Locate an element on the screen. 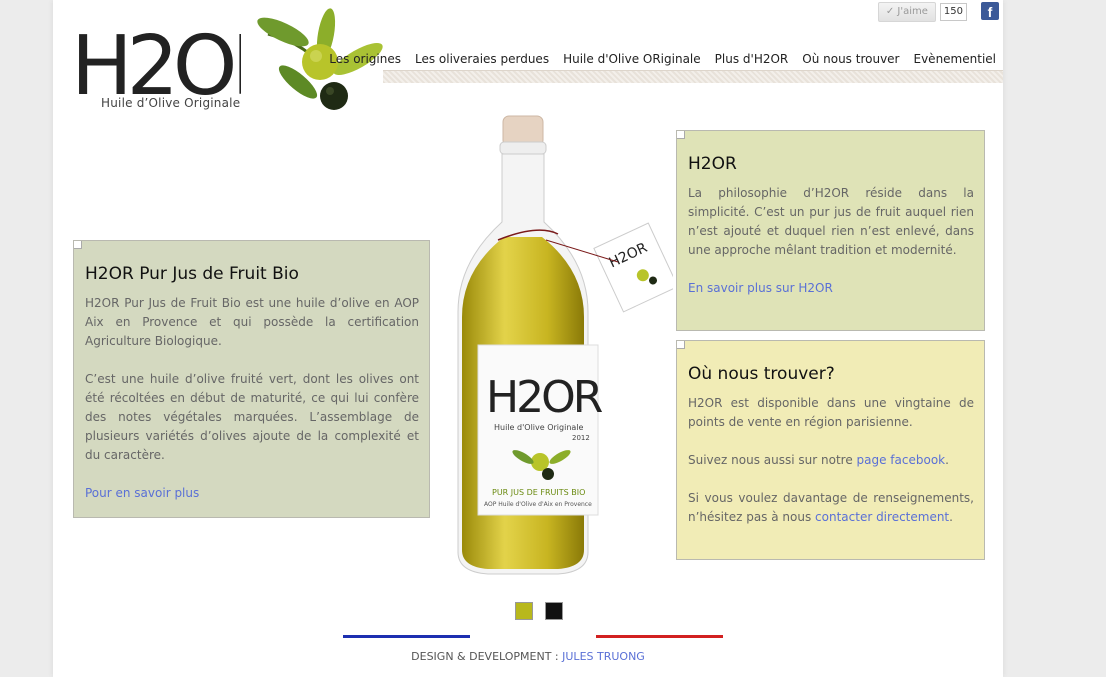 This screenshot has height=677, width=1106. like-button: ✓ J'aime is located at coordinates (906, 12).